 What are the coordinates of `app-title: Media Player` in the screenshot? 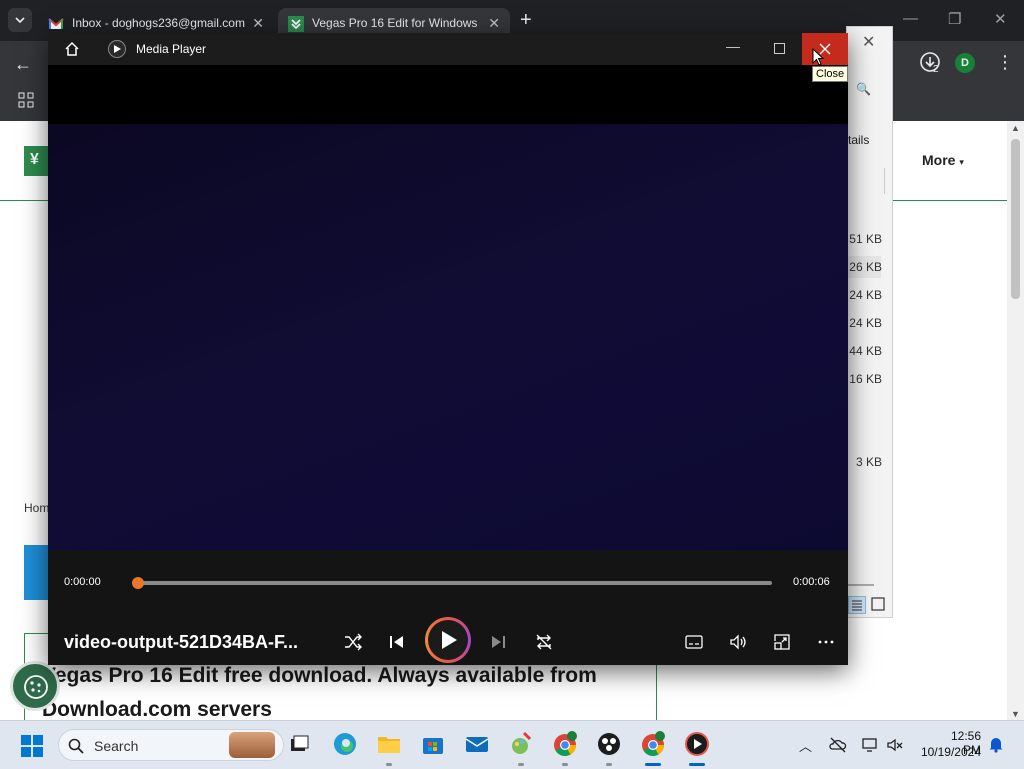 It's located at (171, 49).